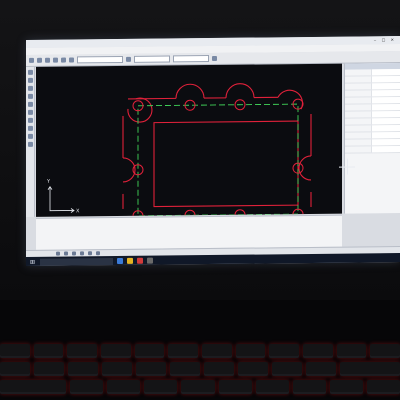 The image size is (400, 400). I want to click on arc-tool-icon, so click(30, 96).